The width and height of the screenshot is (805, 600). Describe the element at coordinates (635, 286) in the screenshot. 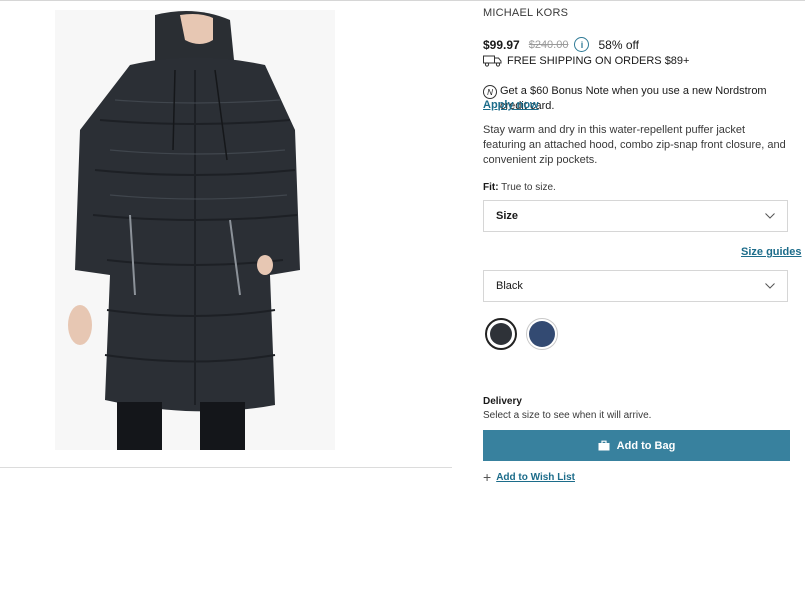

I see `color-select: Black` at that location.